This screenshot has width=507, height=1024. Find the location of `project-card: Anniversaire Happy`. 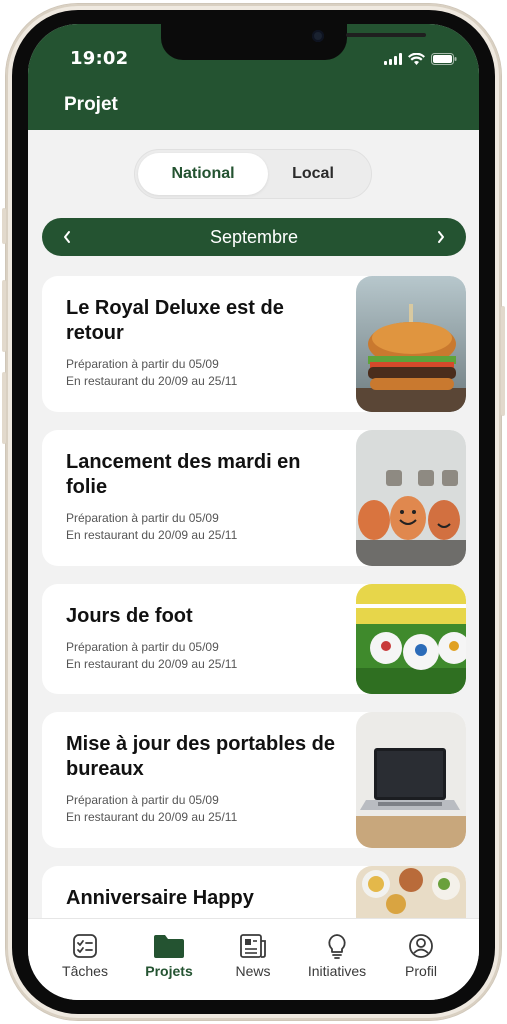

project-card: Anniversaire Happy is located at coordinates (254, 892).